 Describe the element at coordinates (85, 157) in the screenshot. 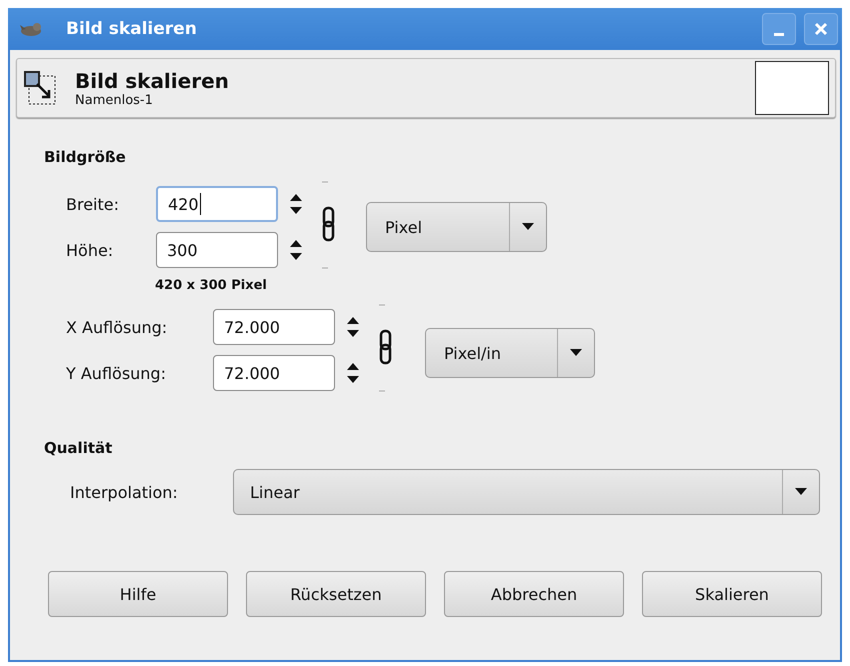

I see `section-heading: Bildgröße` at that location.